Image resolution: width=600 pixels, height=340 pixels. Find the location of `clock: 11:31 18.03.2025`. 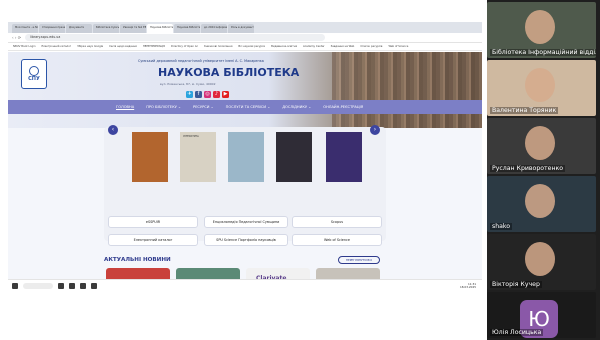

clock: 11:31 18.03.2025 is located at coordinates (467, 286).